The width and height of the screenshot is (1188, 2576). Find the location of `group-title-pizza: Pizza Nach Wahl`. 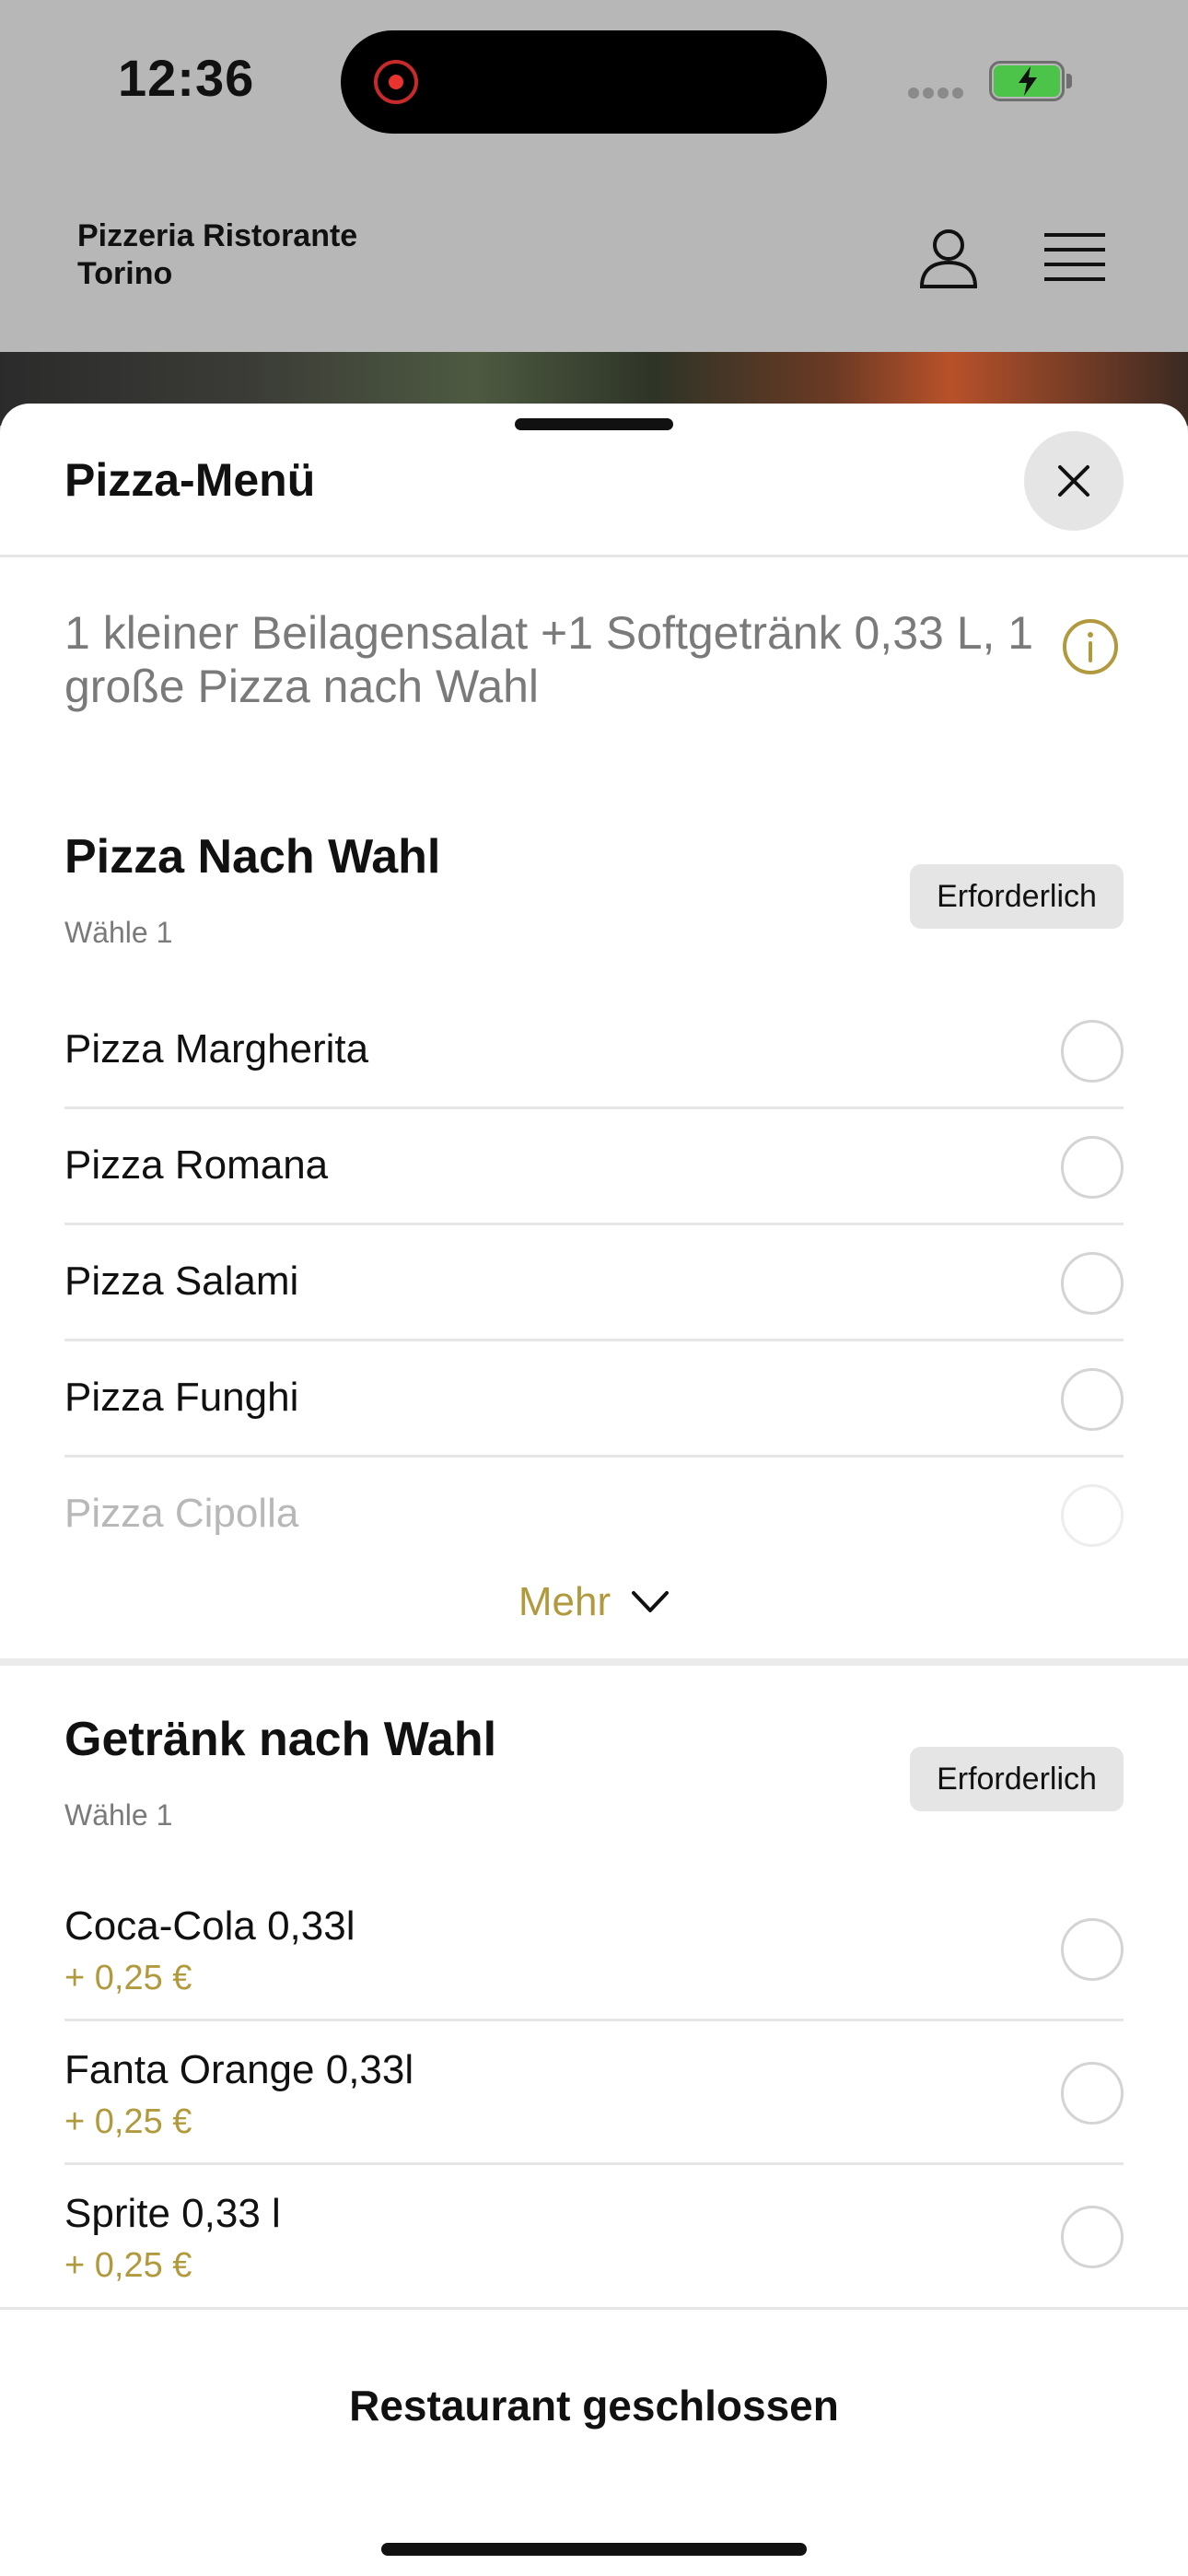

group-title-pizza: Pizza Nach Wahl is located at coordinates (253, 857).